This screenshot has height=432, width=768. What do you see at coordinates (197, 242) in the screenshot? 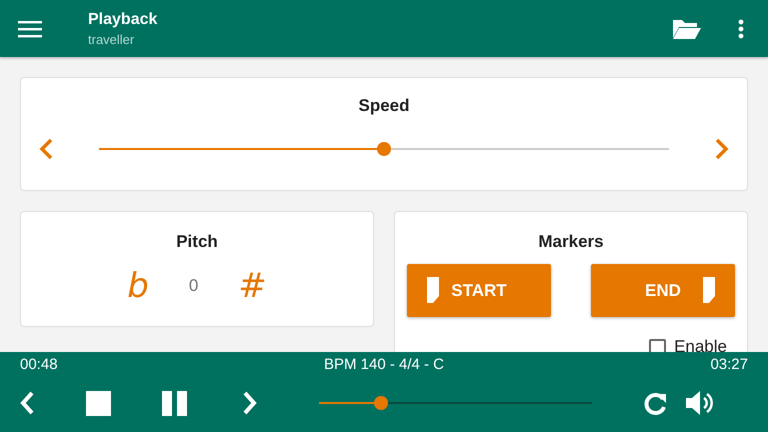
I see `card-title: Pitch` at bounding box center [197, 242].